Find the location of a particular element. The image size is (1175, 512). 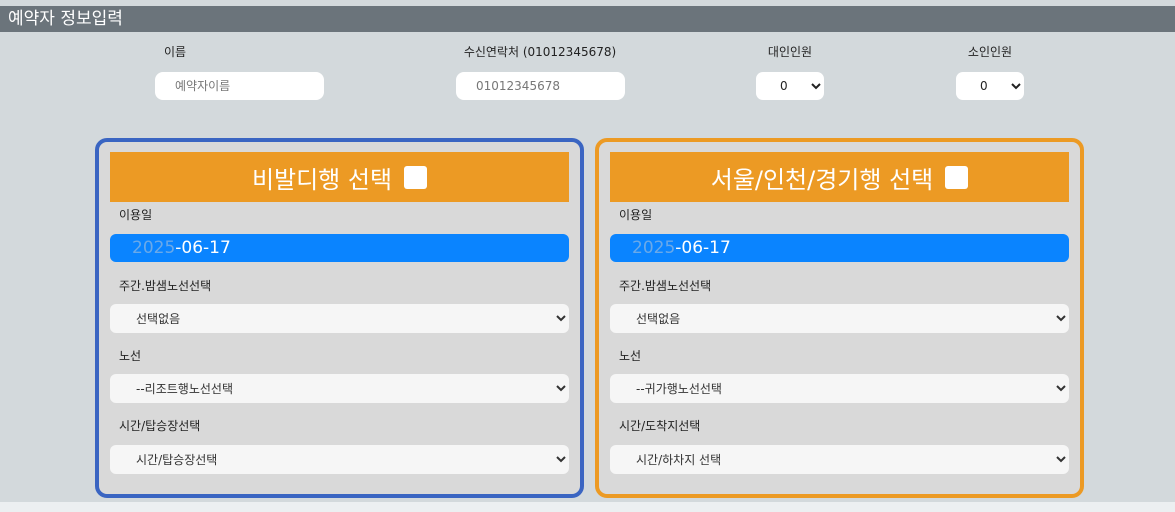

route-select: --리조트행노선선택 is located at coordinates (339, 388).